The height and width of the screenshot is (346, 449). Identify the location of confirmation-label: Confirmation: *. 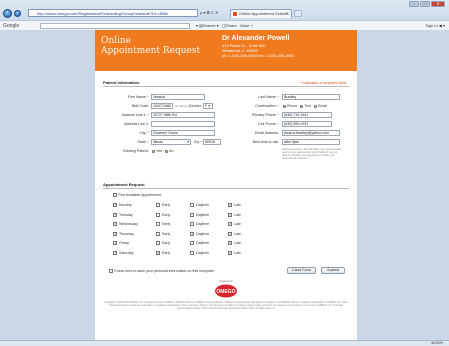
(267, 106).